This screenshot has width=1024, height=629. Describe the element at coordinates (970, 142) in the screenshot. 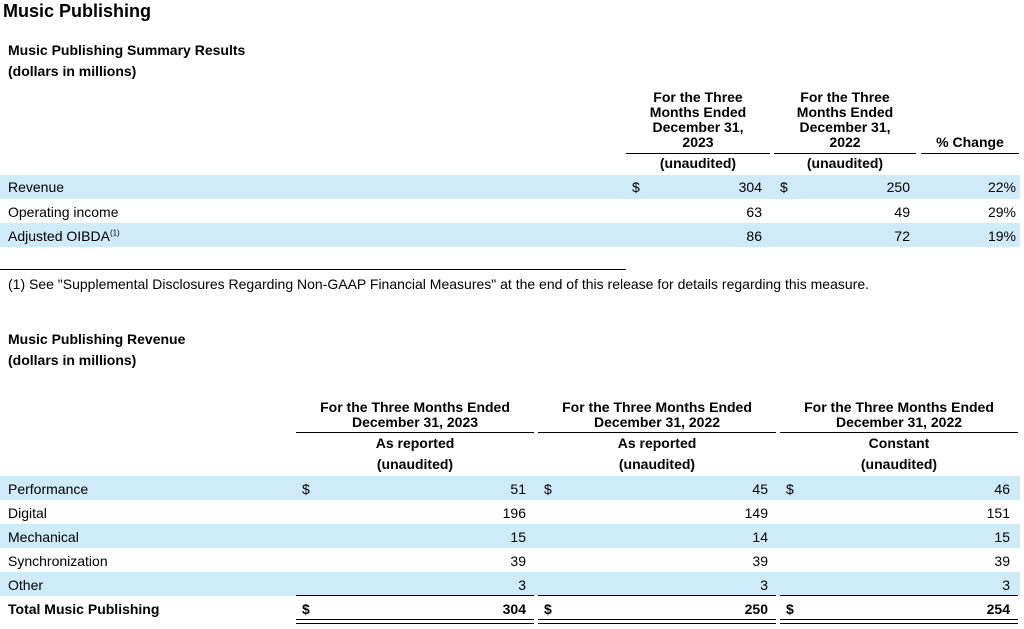

I see `summary-col-change-header: % Change` at that location.